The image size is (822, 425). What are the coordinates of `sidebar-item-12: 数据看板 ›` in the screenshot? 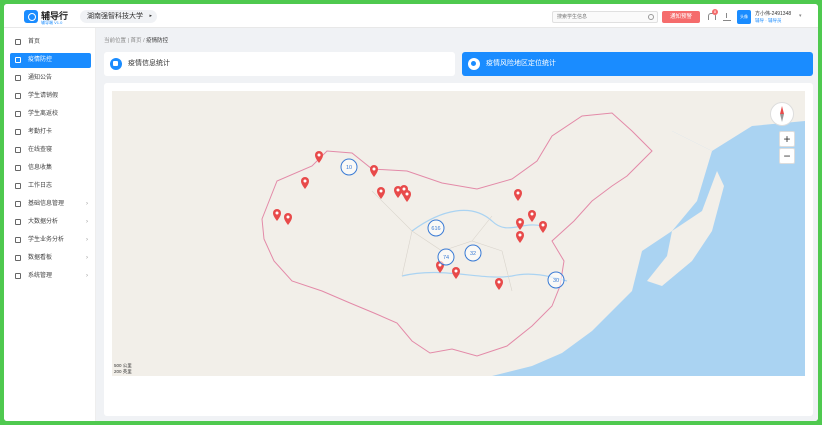 It's located at (50, 258).